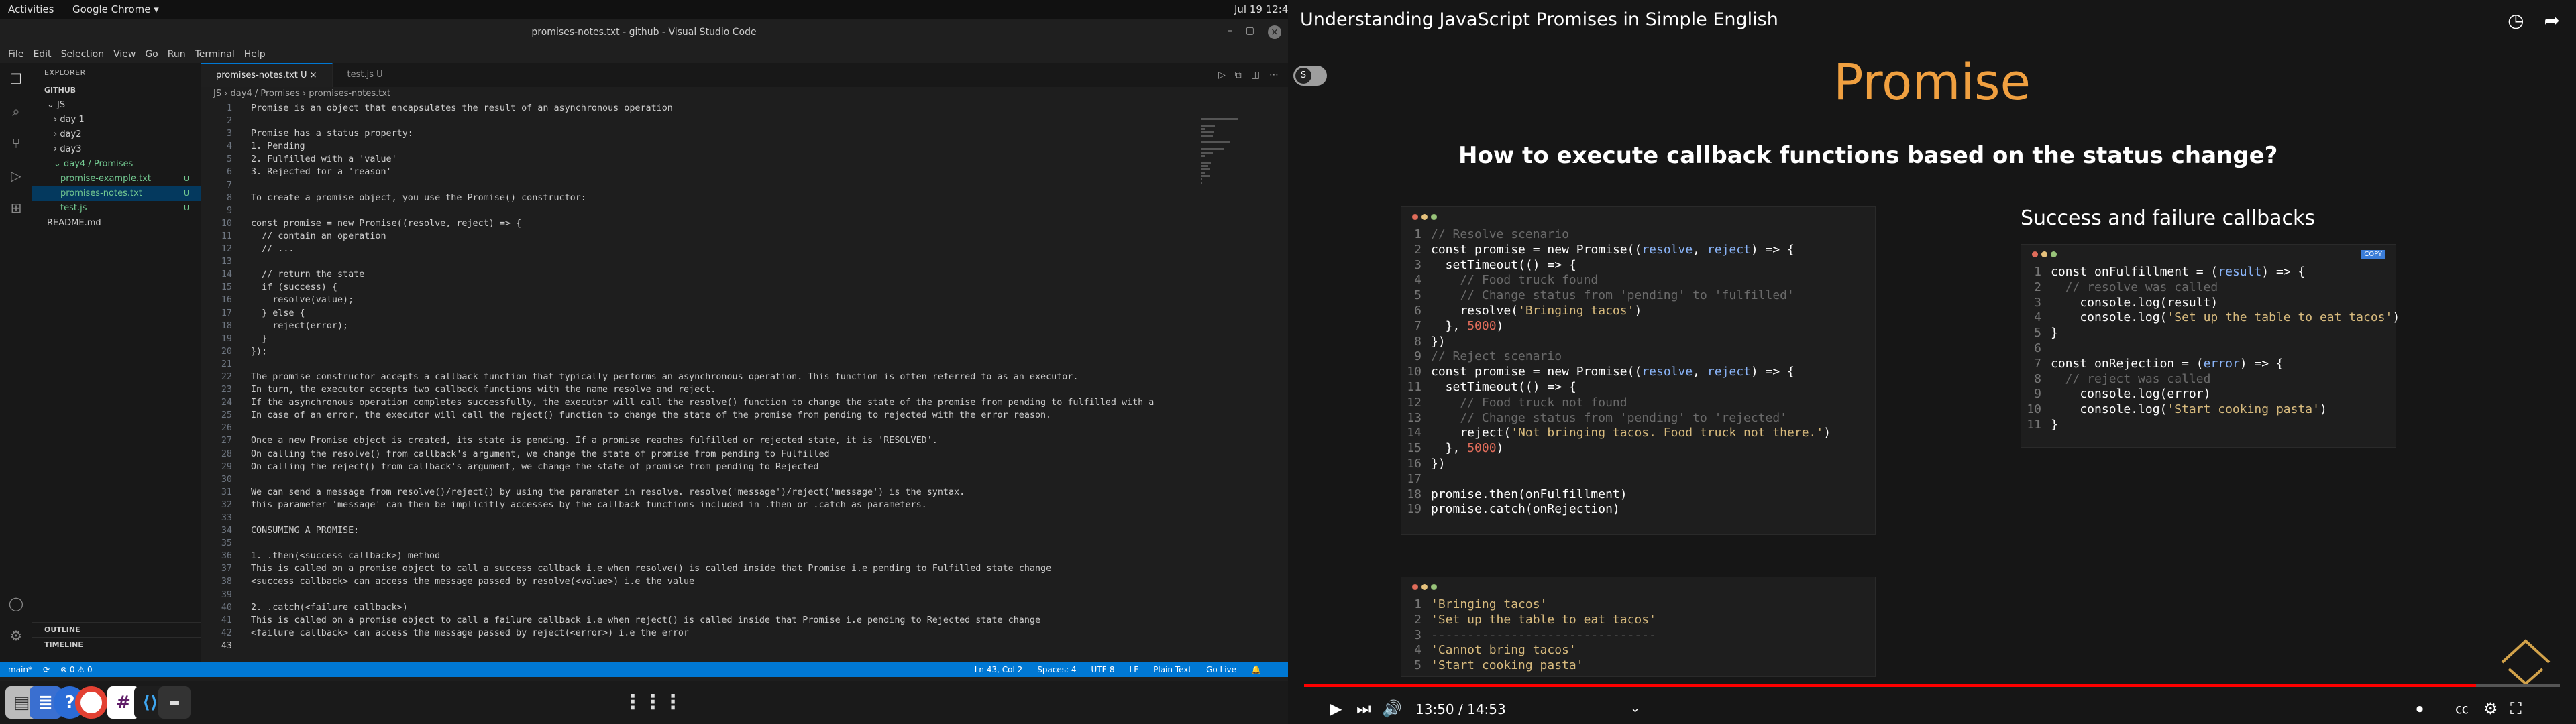 This screenshot has width=2576, height=724. What do you see at coordinates (16, 603) in the screenshot?
I see `account-icon: ◯` at bounding box center [16, 603].